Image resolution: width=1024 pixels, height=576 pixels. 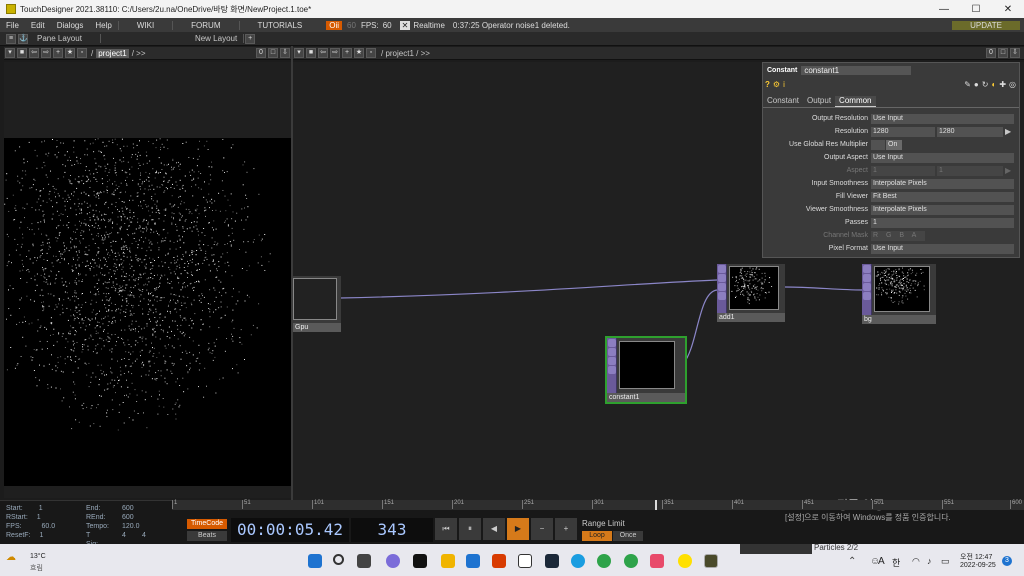 What do you see at coordinates (878, 144) in the screenshot?
I see `global-res-toggle-track` at bounding box center [878, 144].